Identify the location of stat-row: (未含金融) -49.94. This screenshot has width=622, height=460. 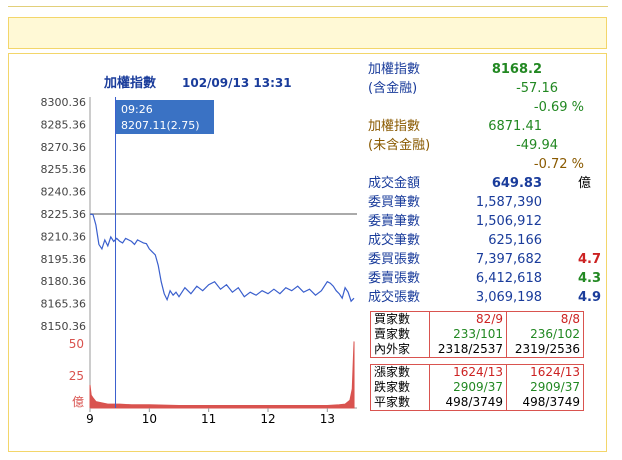
(480, 145).